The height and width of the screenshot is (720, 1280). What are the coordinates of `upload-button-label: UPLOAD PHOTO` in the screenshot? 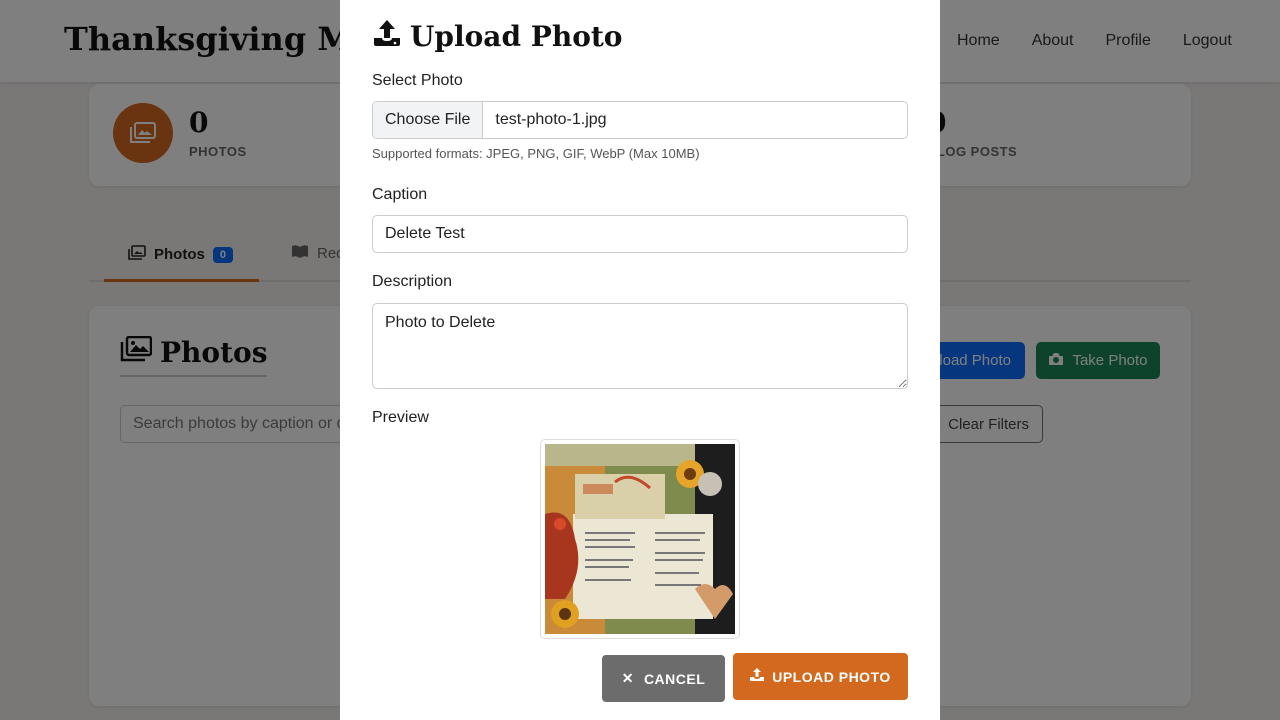 It's located at (831, 676).